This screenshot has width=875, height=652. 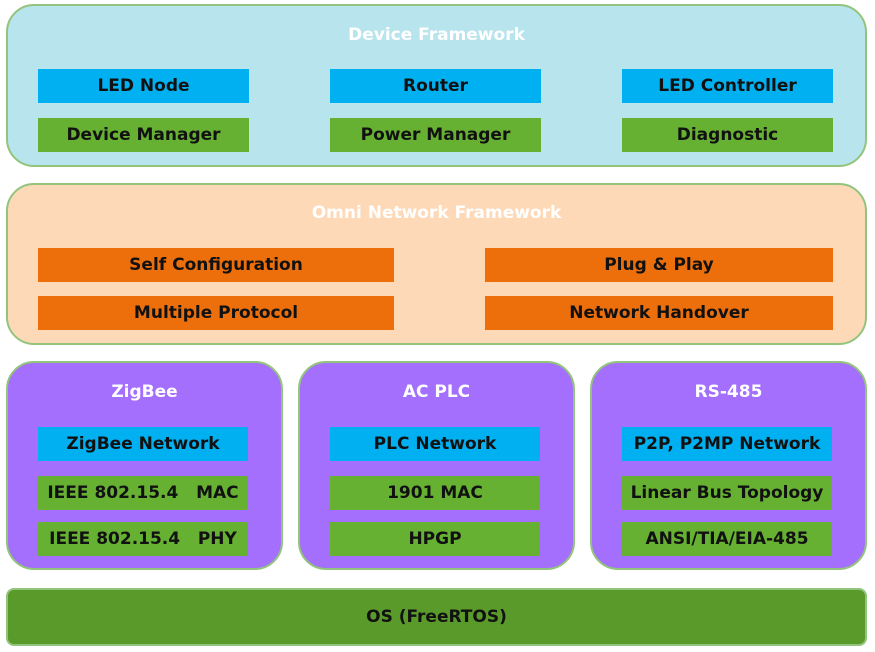 What do you see at coordinates (144, 392) in the screenshot?
I see `zigbee-title: ZigBee` at bounding box center [144, 392].